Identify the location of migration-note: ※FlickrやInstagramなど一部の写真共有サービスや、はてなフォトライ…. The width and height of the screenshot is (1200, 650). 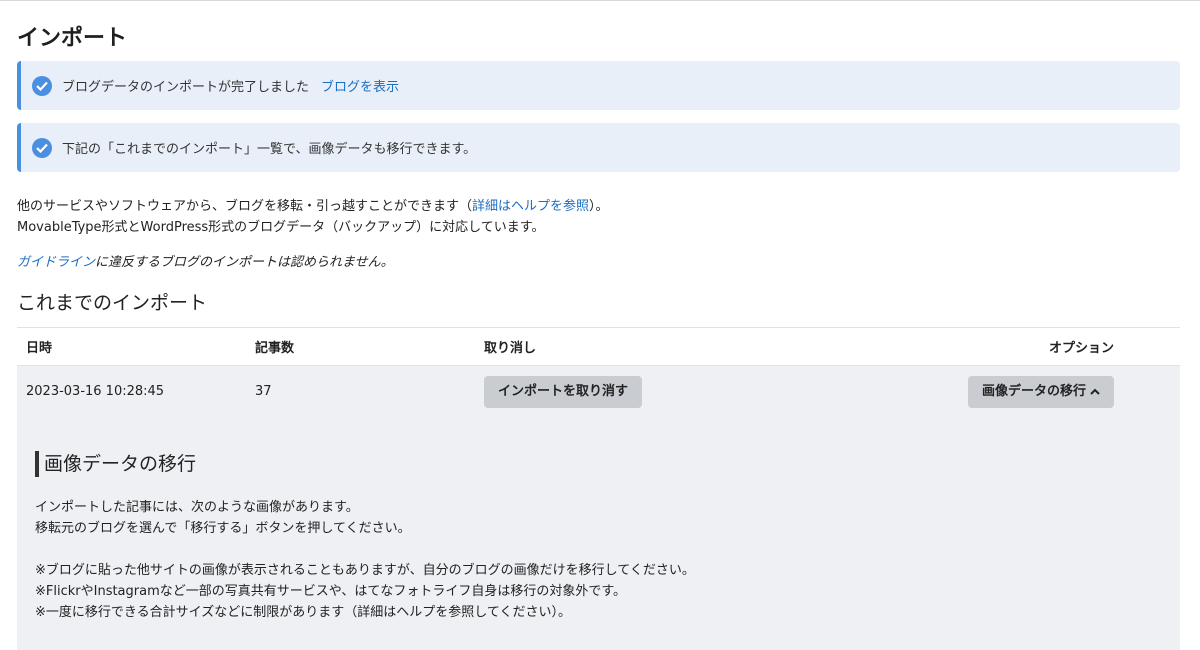
(331, 591).